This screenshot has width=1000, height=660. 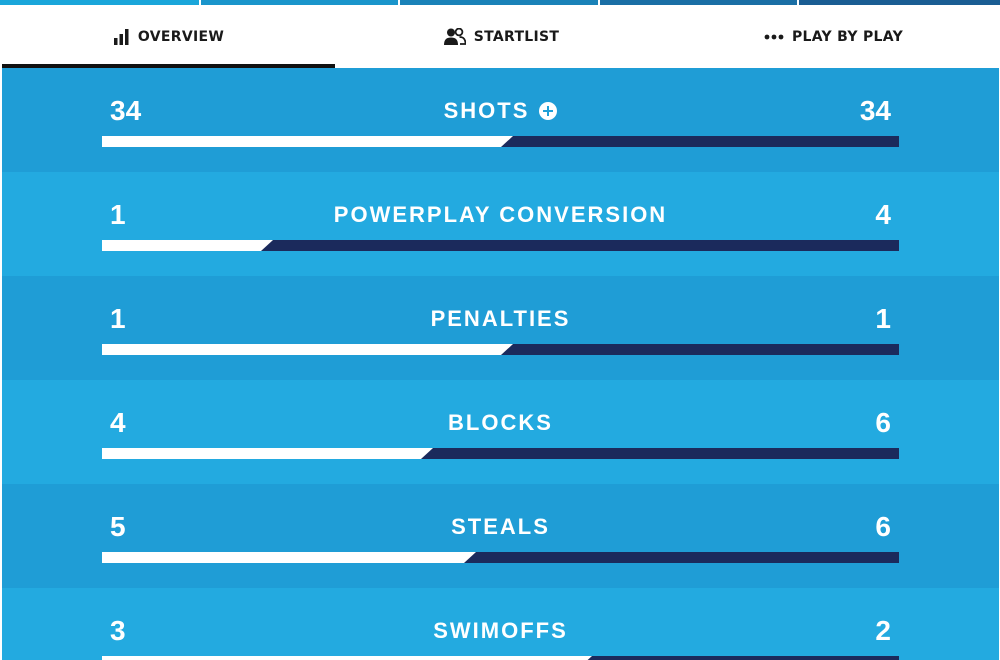 What do you see at coordinates (126, 110) in the screenshot?
I see `stat-left-value: 34` at bounding box center [126, 110].